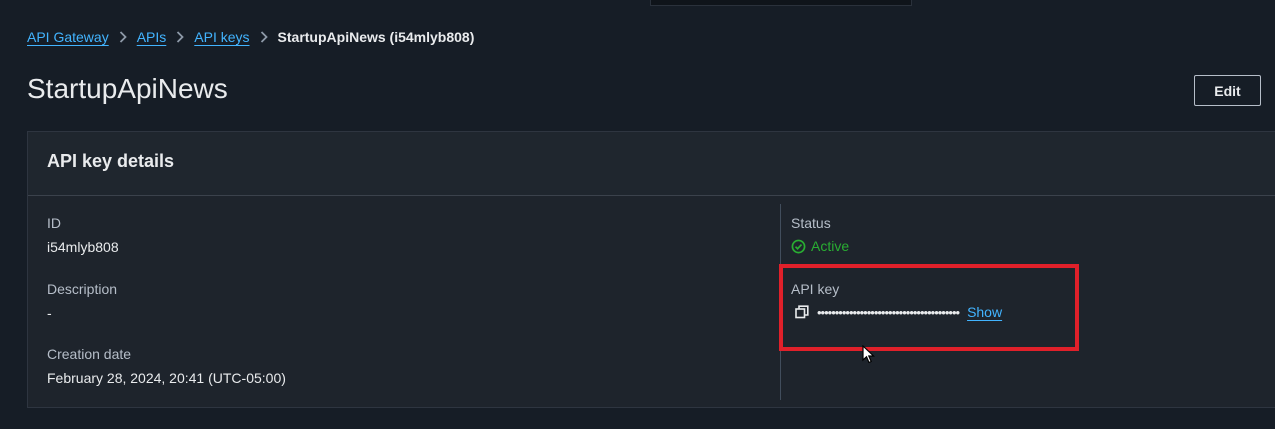  I want to click on mouse-pointer-icon, so click(869, 354).